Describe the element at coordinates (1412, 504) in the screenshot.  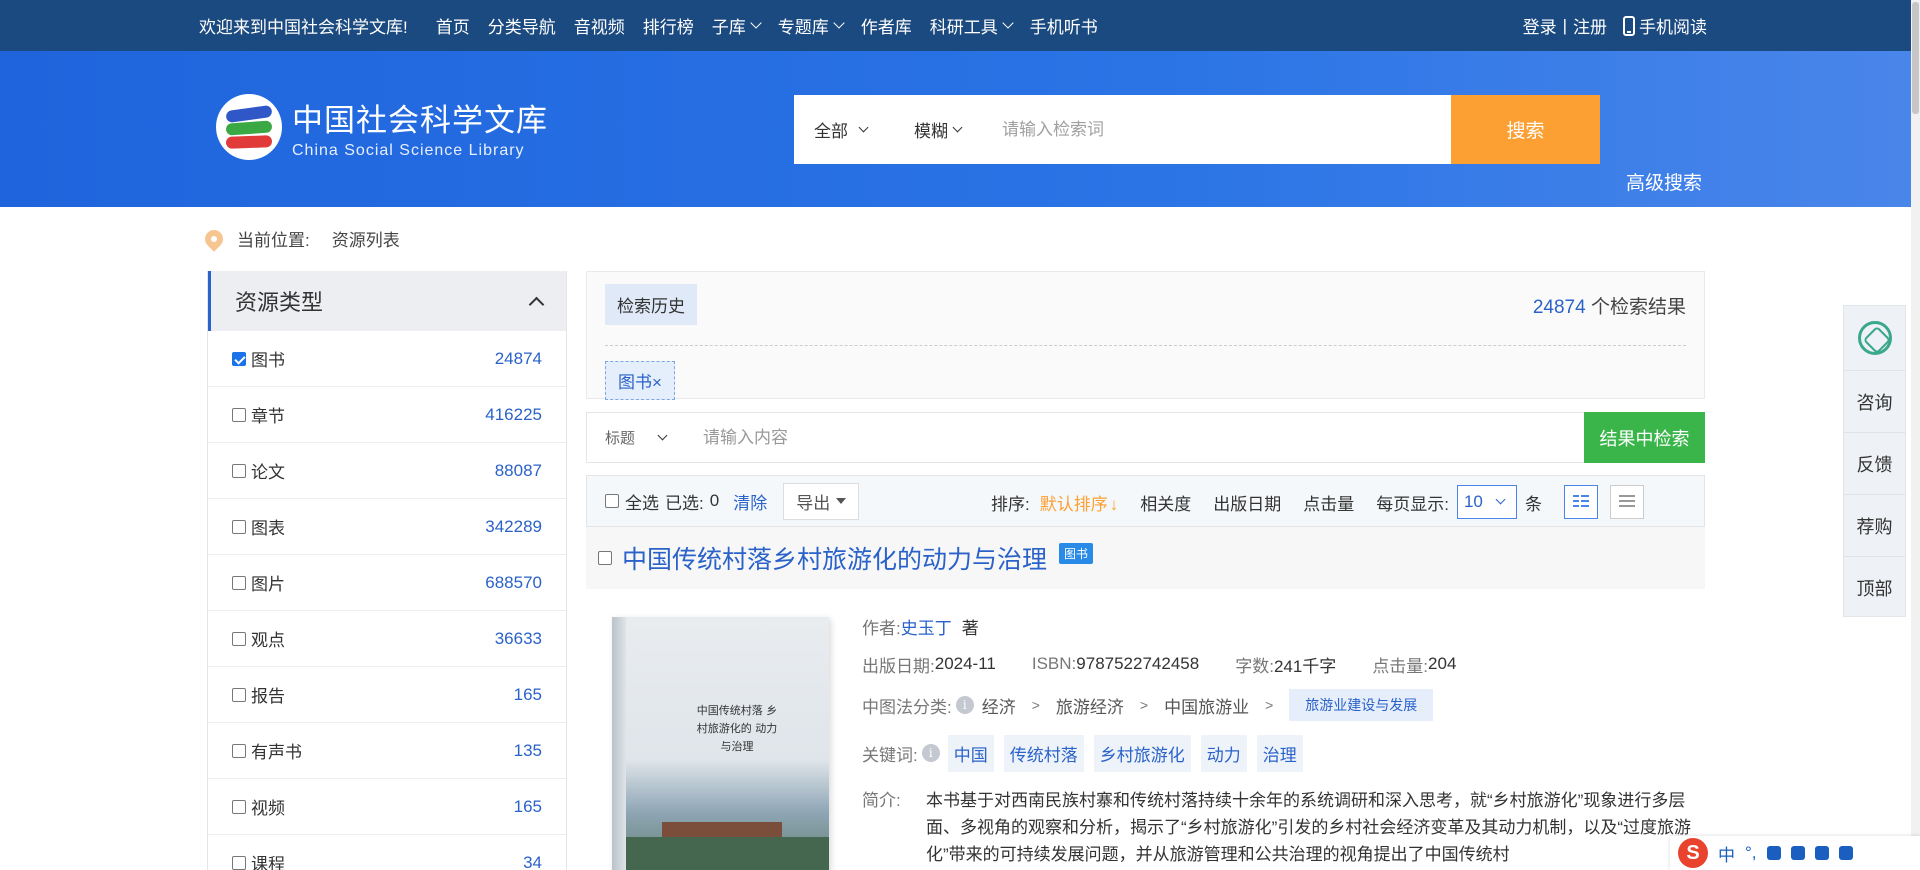
I see `per-page-label: 每页显示:` at that location.